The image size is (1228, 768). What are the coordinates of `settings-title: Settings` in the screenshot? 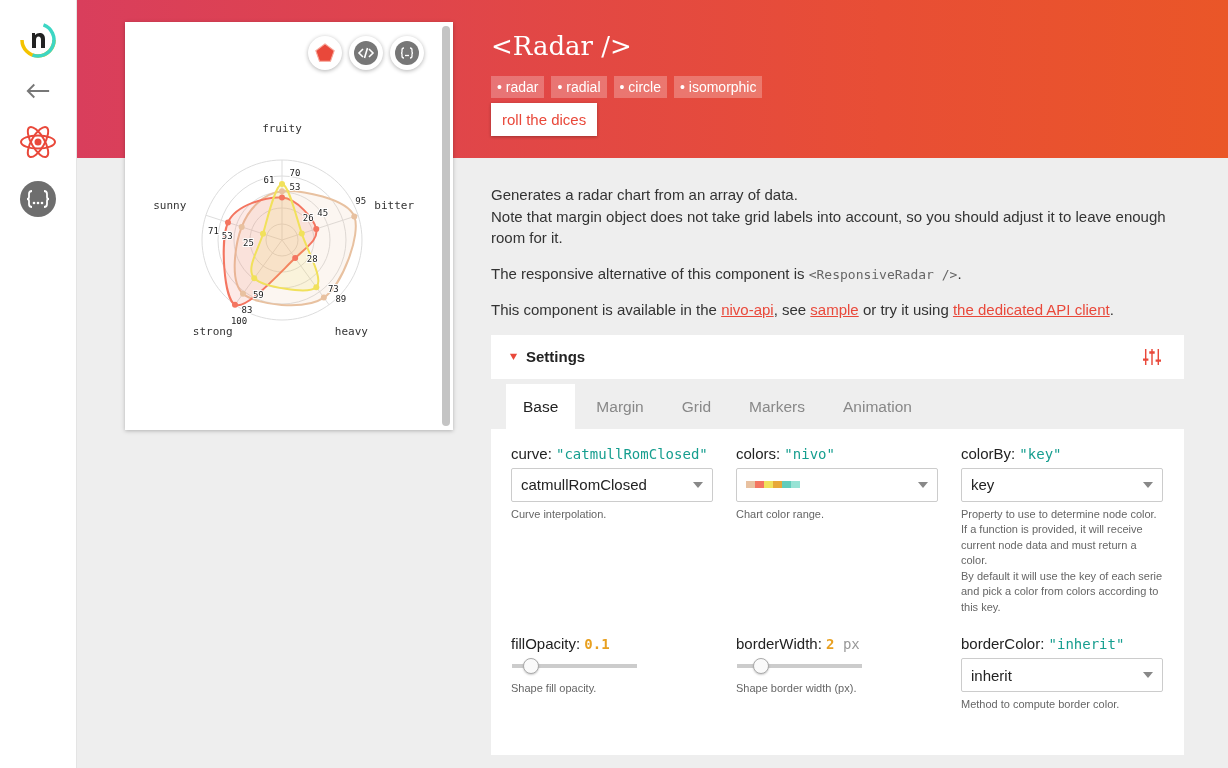 It's located at (556, 356).